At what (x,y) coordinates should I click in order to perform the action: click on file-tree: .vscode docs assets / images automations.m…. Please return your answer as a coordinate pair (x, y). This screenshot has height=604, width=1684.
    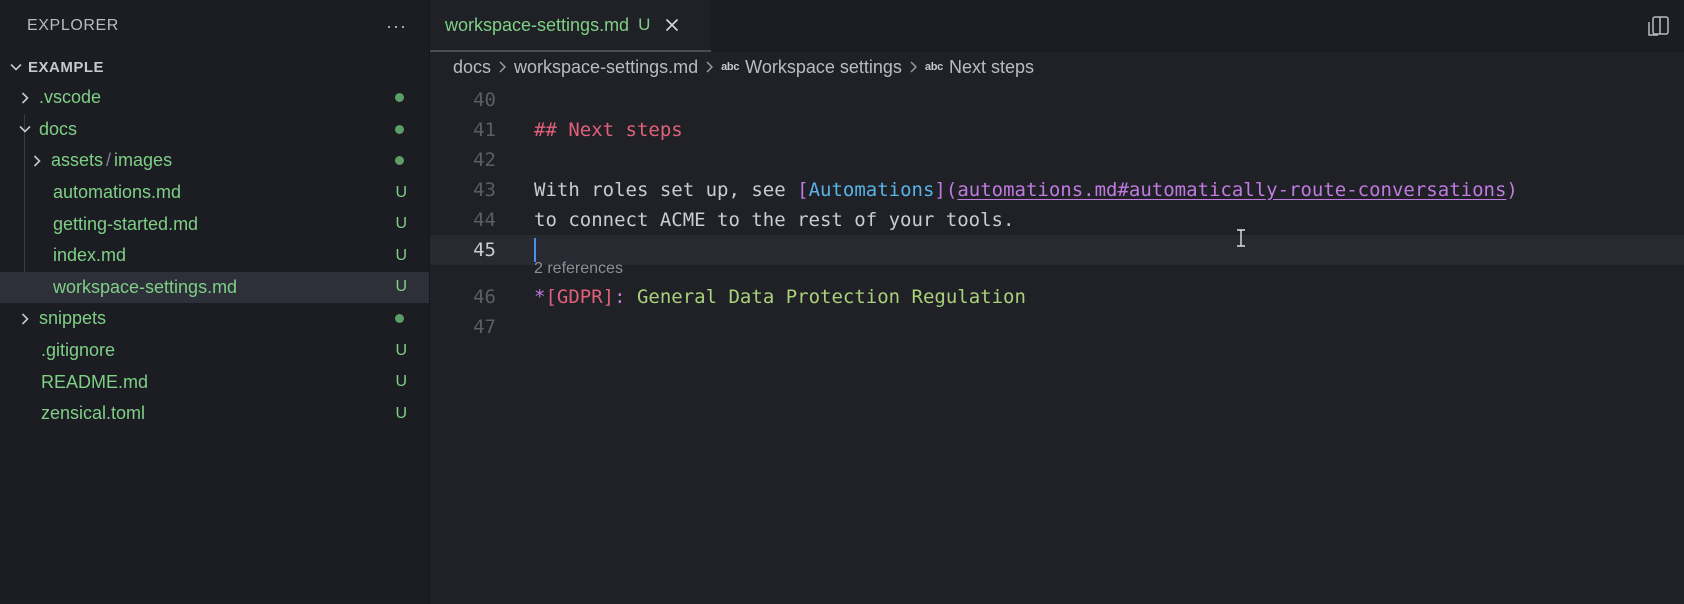
    Looking at the image, I should click on (214, 256).